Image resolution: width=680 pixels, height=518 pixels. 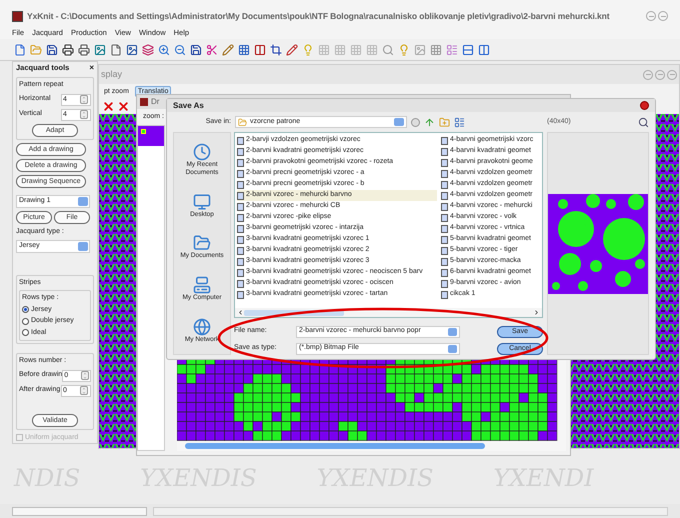 What do you see at coordinates (404, 50) in the screenshot?
I see `lightbulb-icon` at bounding box center [404, 50].